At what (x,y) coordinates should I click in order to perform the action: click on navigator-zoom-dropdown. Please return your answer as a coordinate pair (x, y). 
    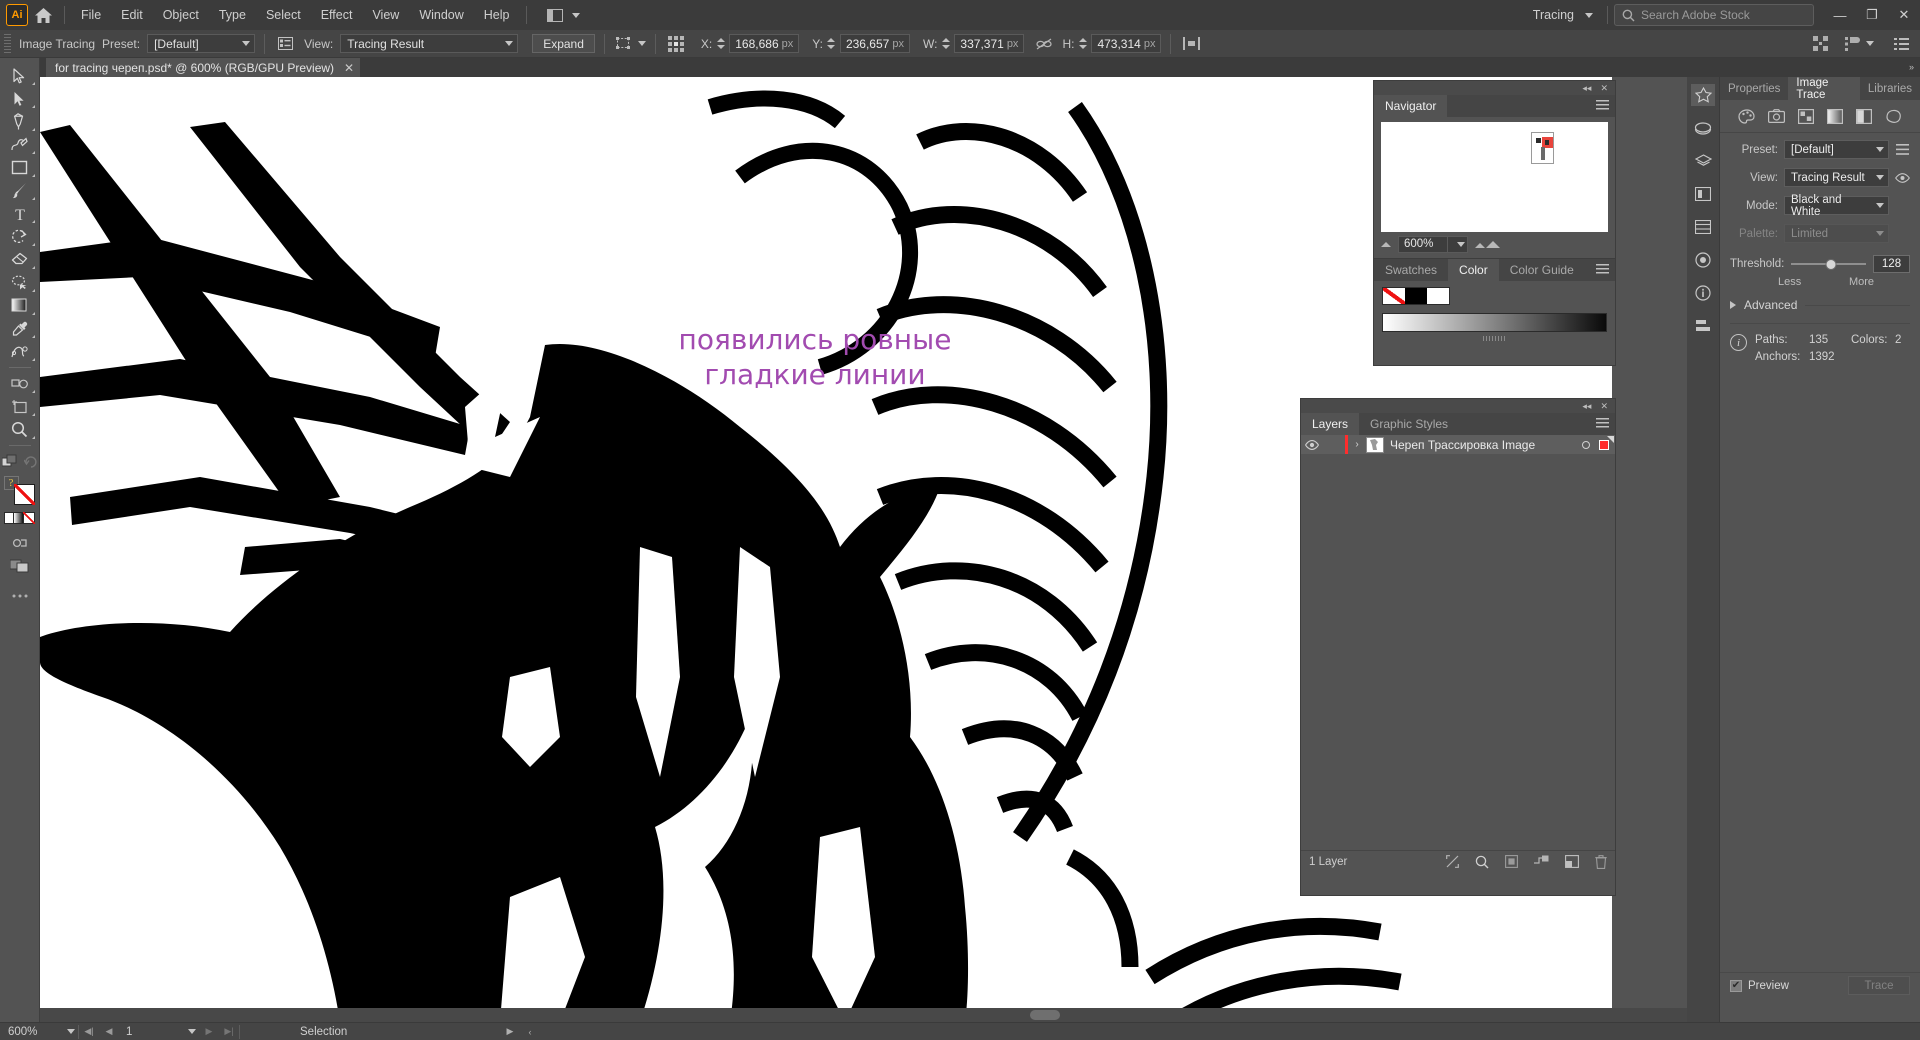
    Looking at the image, I should click on (1458, 244).